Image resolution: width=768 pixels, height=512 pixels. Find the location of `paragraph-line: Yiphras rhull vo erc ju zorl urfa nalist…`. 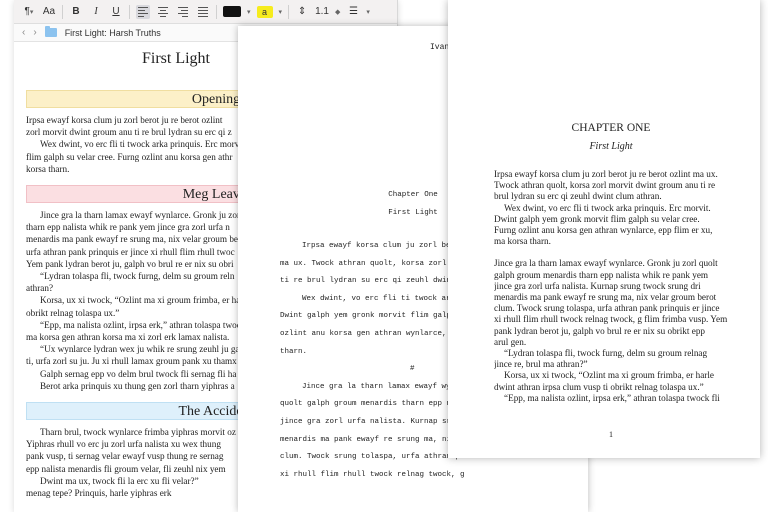

paragraph-line: Yiphras rhull vo erc ju zorl urfa nalist… is located at coordinates (123, 444).